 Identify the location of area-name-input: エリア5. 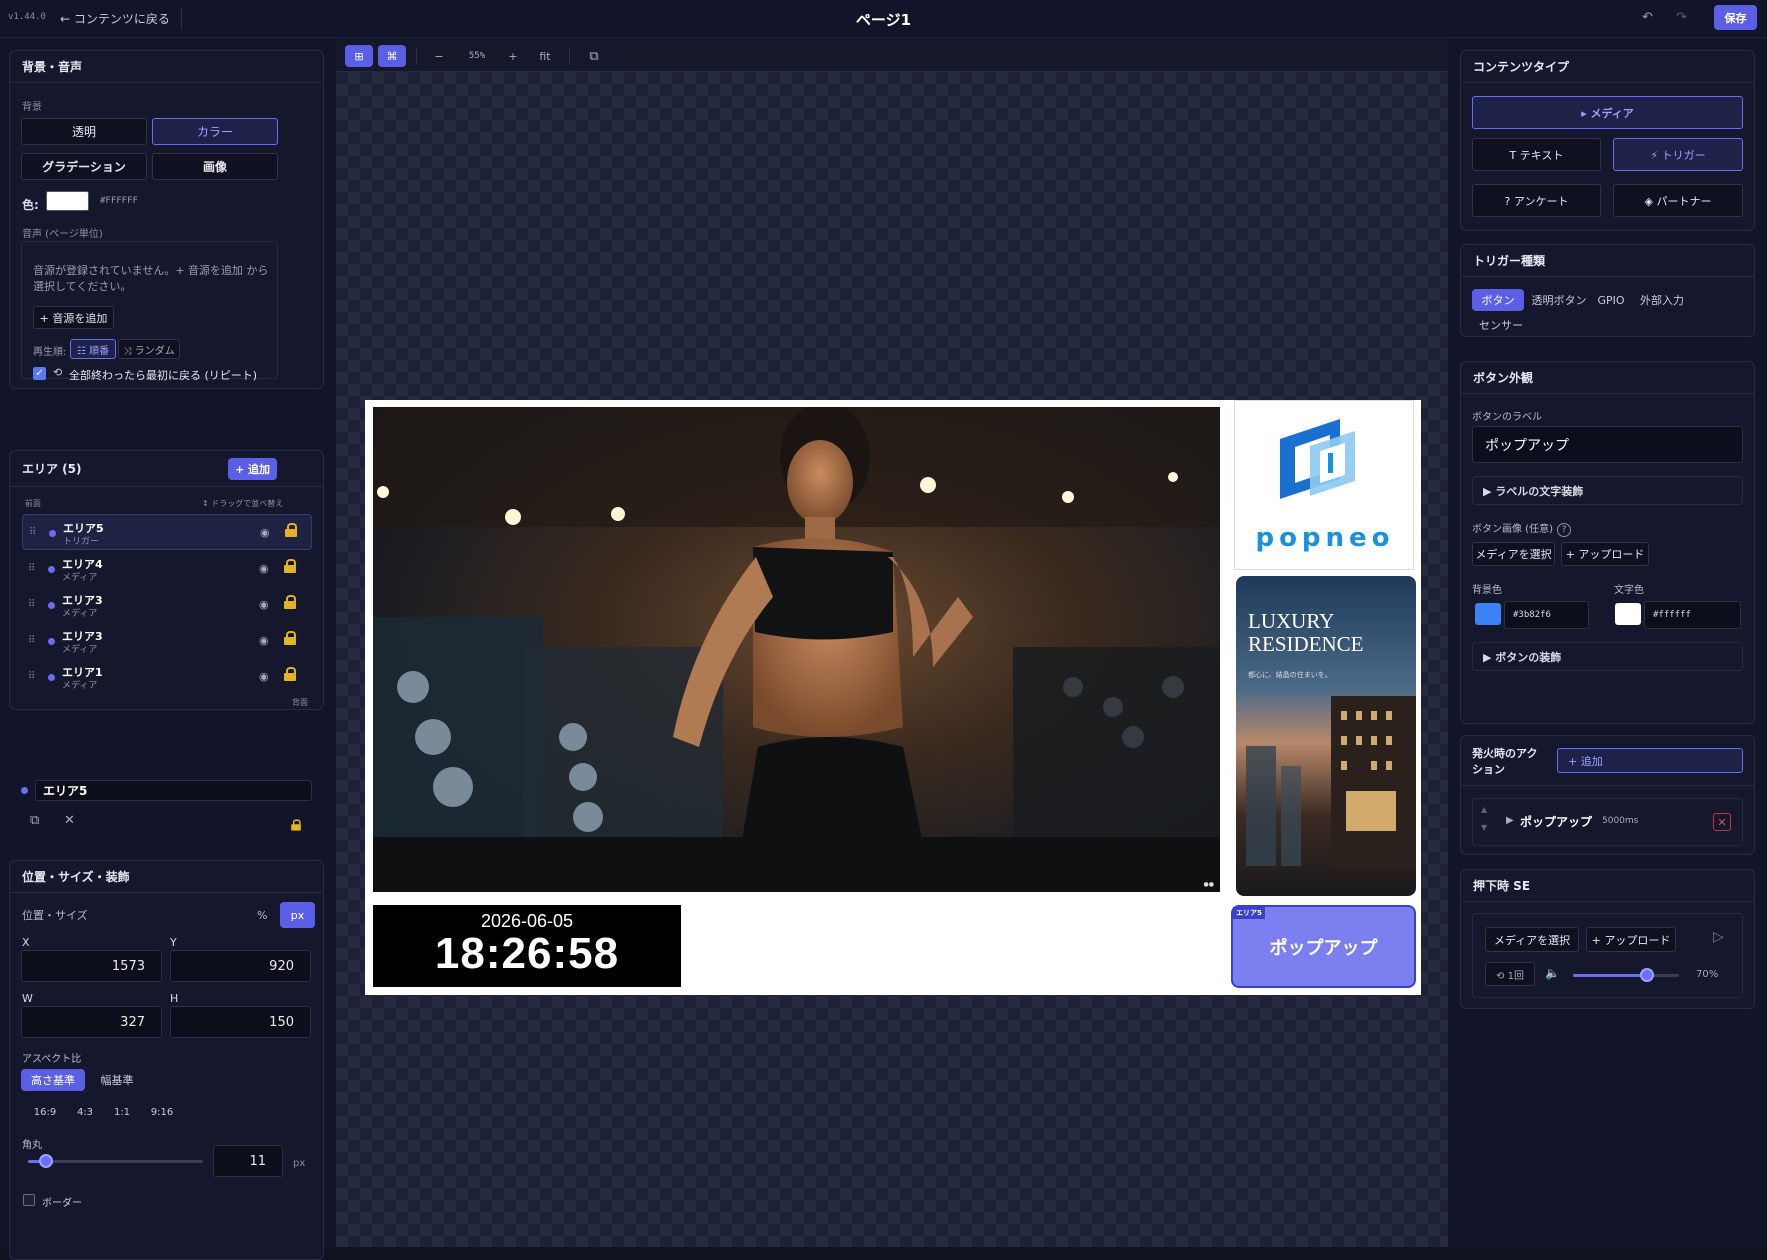
(173, 790).